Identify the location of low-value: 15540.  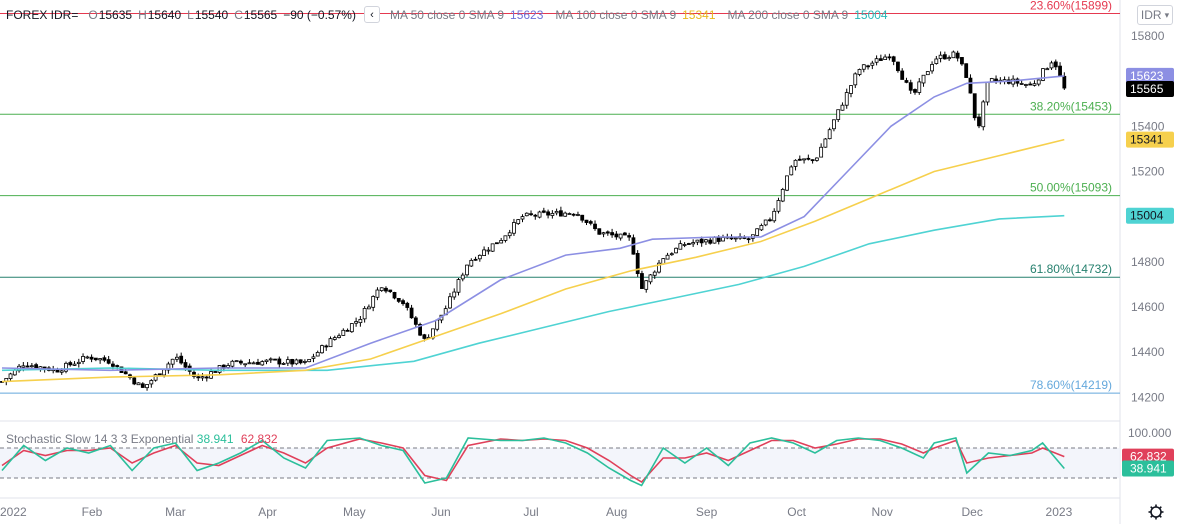
(211, 14).